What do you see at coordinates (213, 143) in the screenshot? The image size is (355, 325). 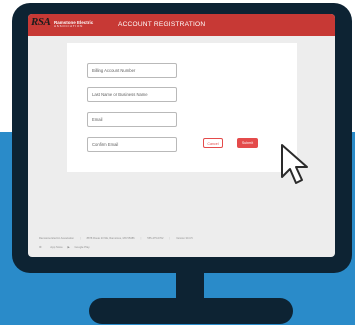 I see `cancel-button: Cancel` at bounding box center [213, 143].